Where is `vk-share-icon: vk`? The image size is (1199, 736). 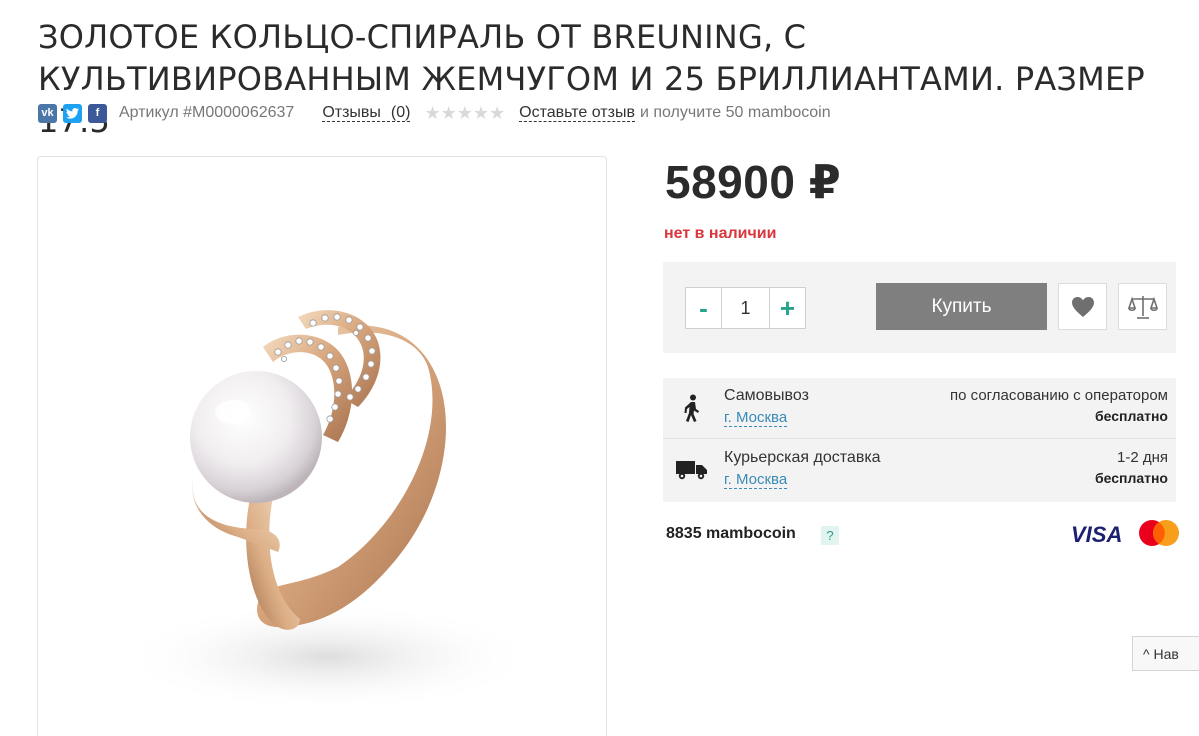
vk-share-icon: vk is located at coordinates (47, 113).